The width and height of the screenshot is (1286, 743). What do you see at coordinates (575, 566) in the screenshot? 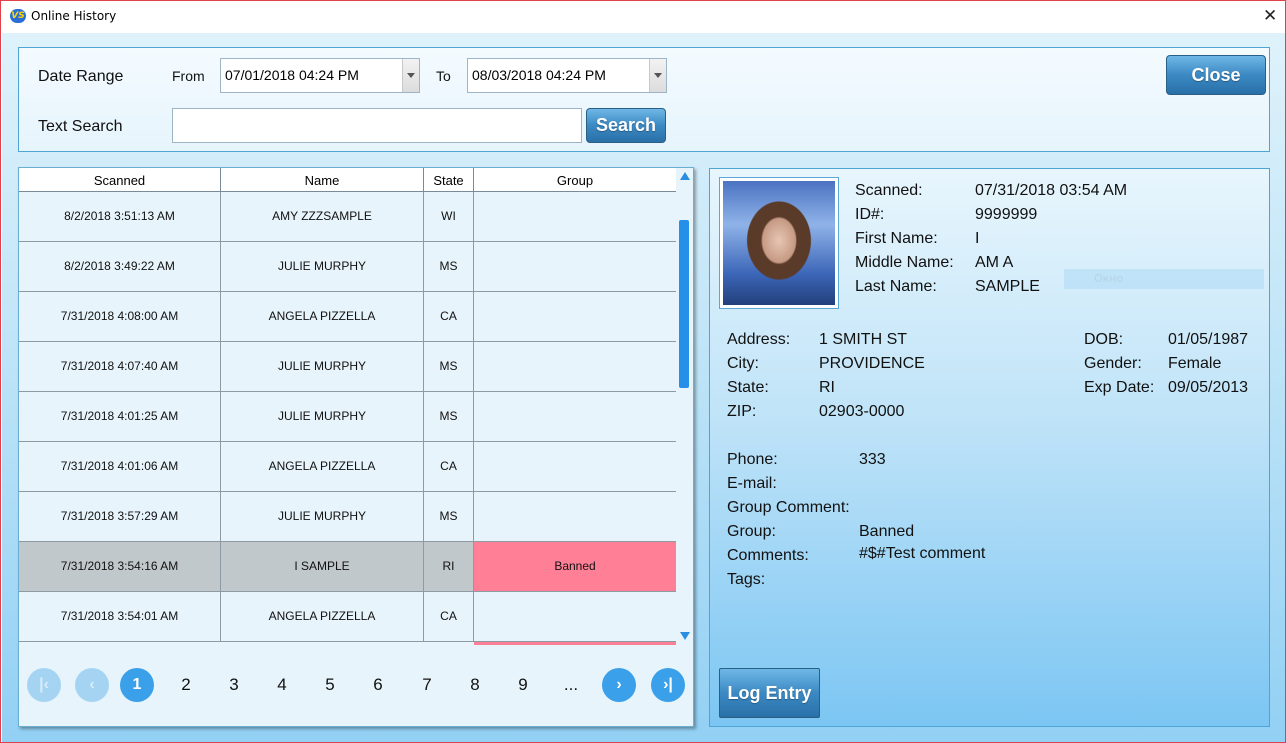
I see `cell-group: Banned` at bounding box center [575, 566].